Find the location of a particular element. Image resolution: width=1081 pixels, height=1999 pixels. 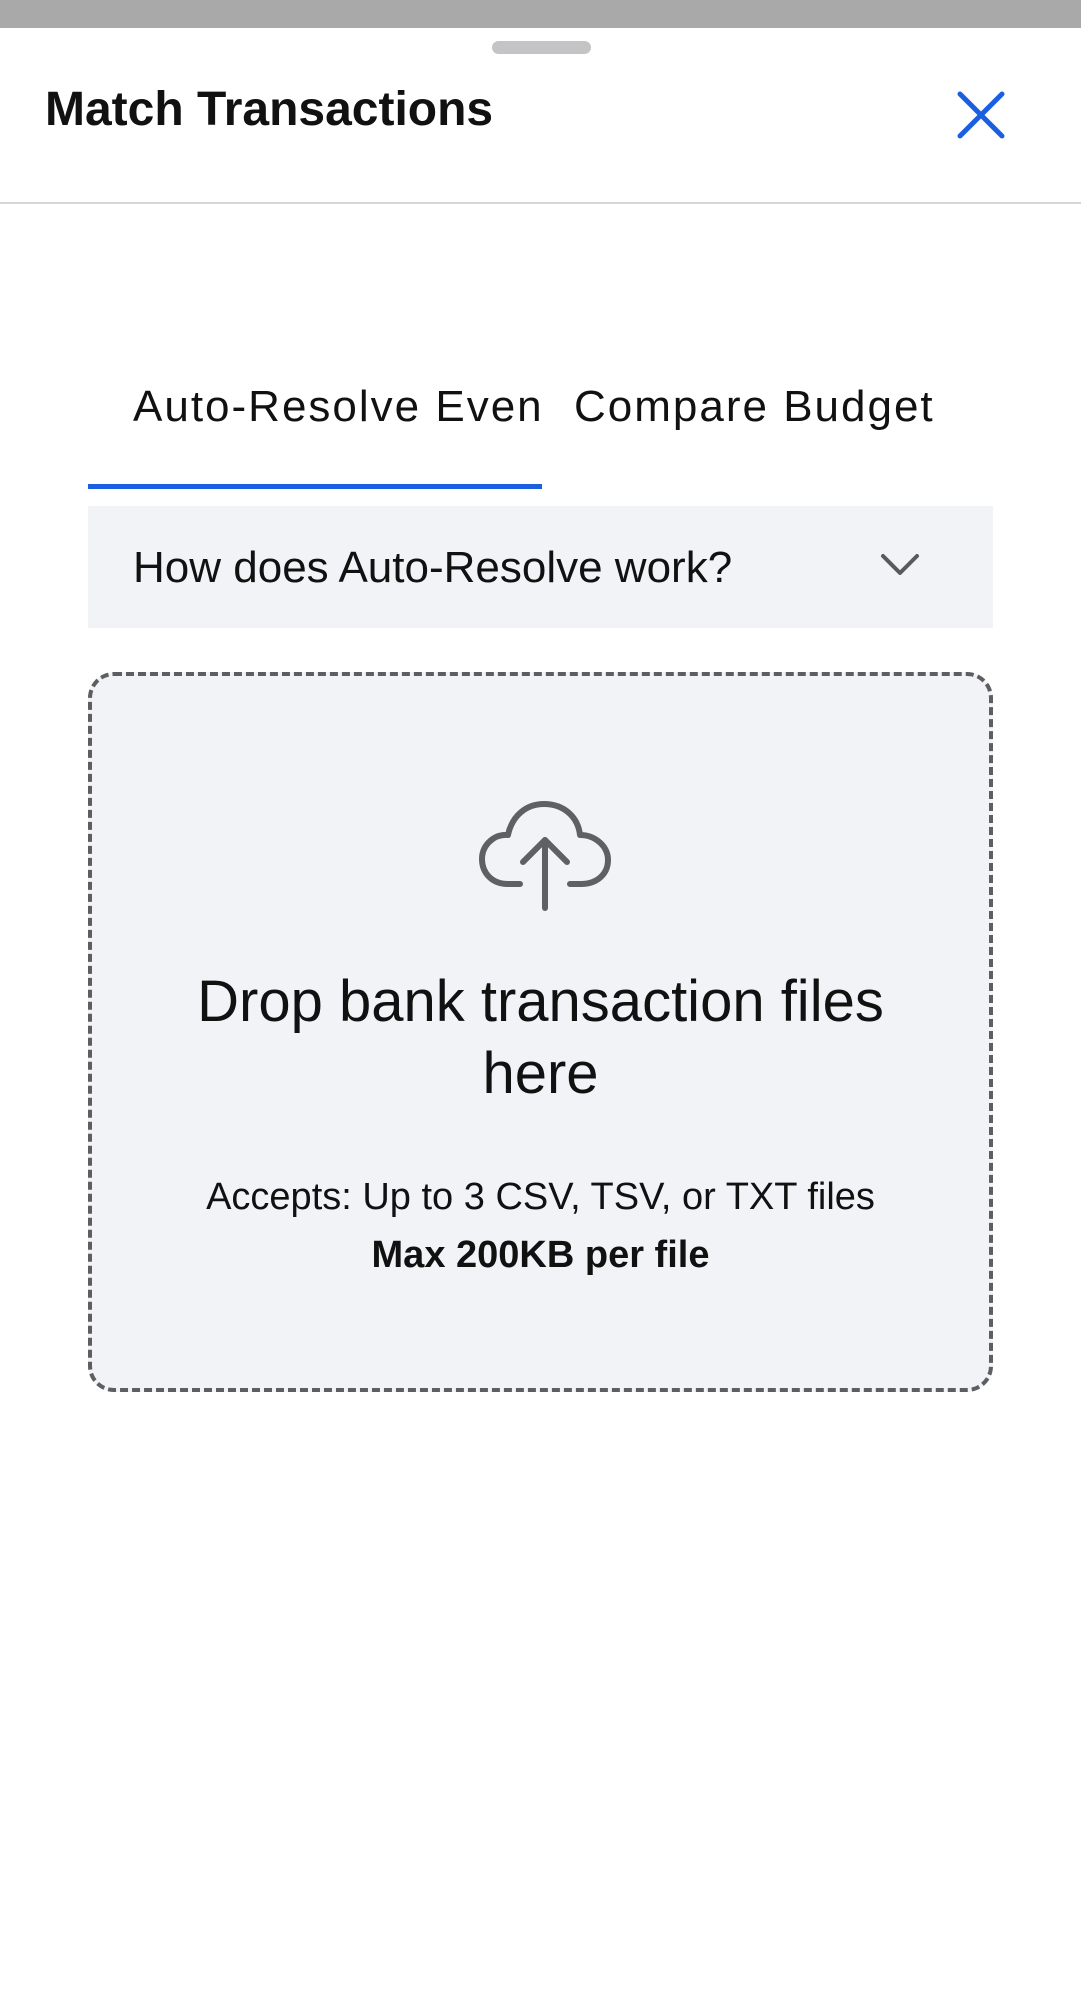

chevron-down-icon is located at coordinates (900, 564).